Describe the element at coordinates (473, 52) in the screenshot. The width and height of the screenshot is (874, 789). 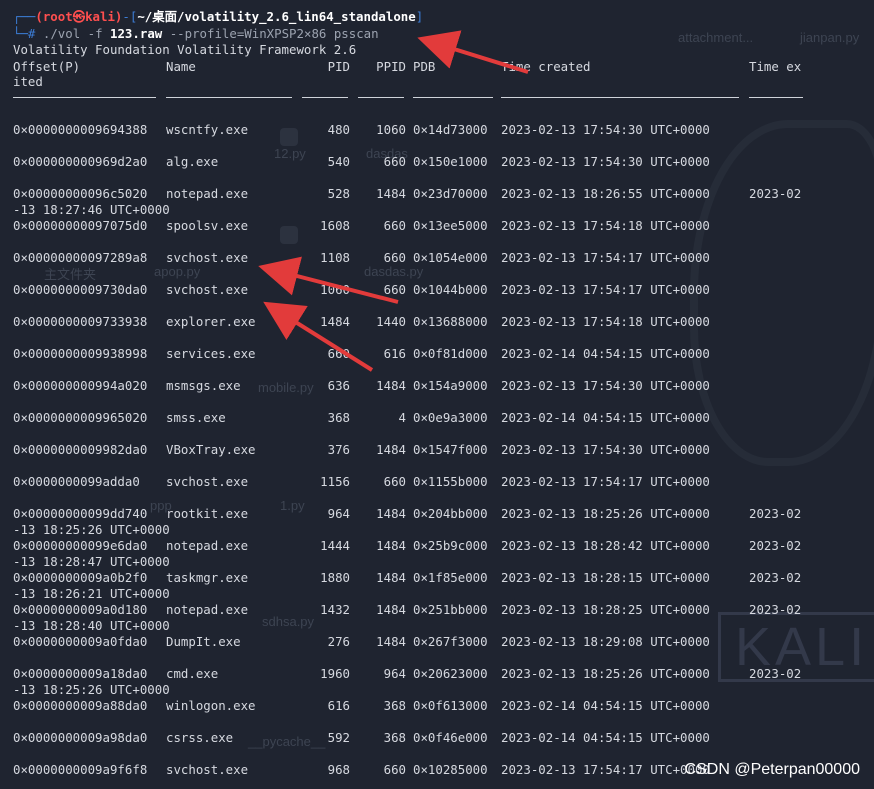
I see `arrow-to-command` at that location.